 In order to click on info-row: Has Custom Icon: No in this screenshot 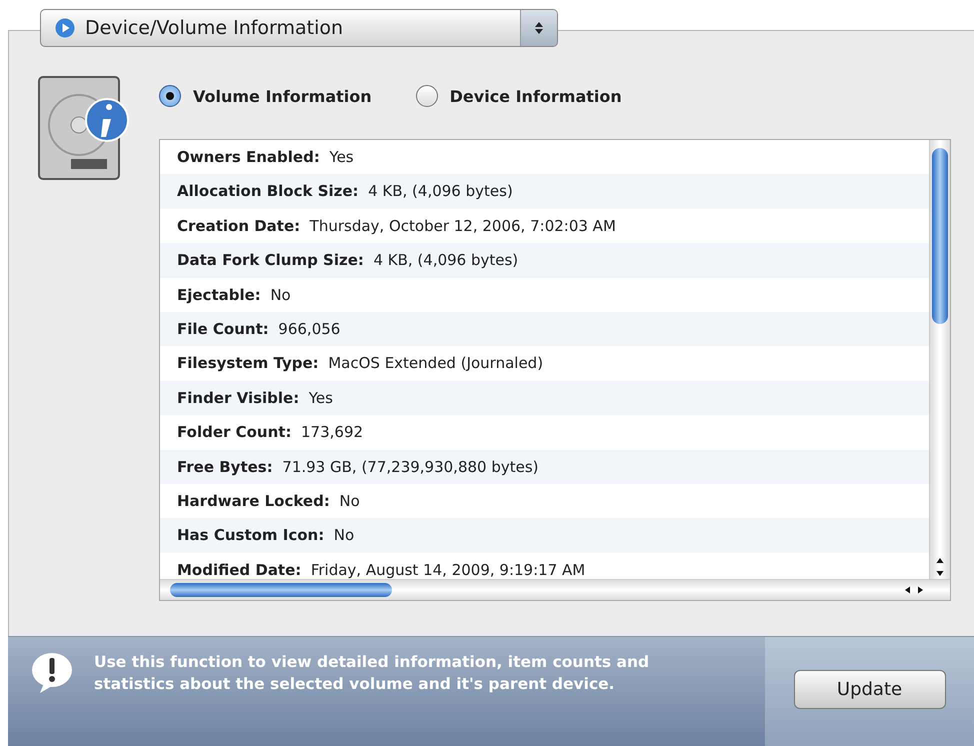, I will do `click(544, 535)`.